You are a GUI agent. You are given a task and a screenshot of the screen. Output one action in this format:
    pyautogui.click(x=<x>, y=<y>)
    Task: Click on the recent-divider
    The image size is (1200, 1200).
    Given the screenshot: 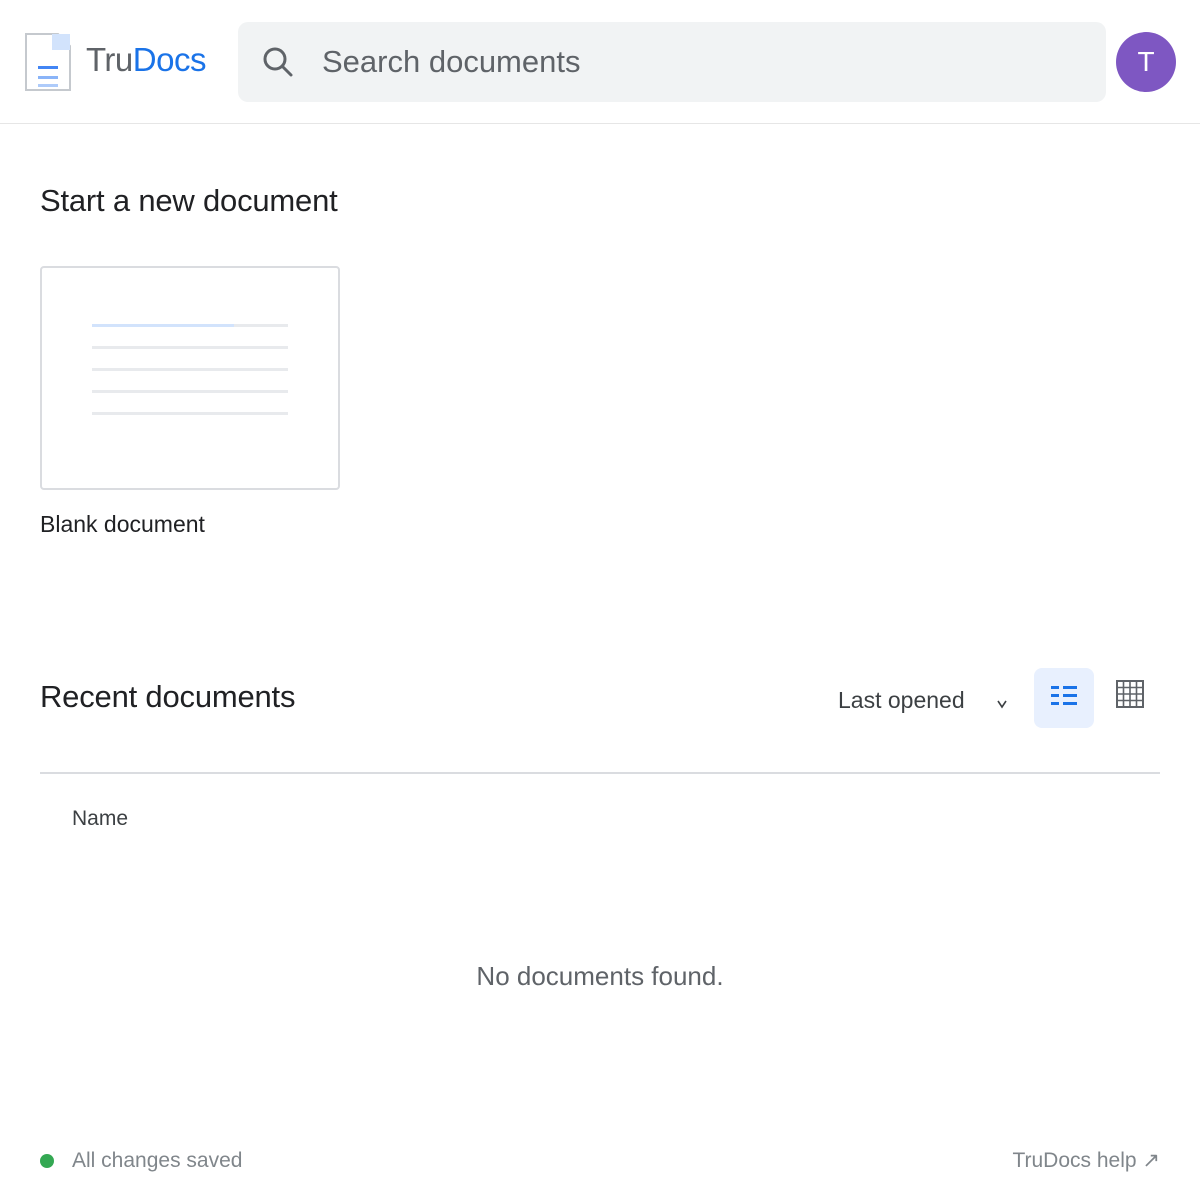 What is the action you would take?
    pyautogui.click(x=600, y=773)
    